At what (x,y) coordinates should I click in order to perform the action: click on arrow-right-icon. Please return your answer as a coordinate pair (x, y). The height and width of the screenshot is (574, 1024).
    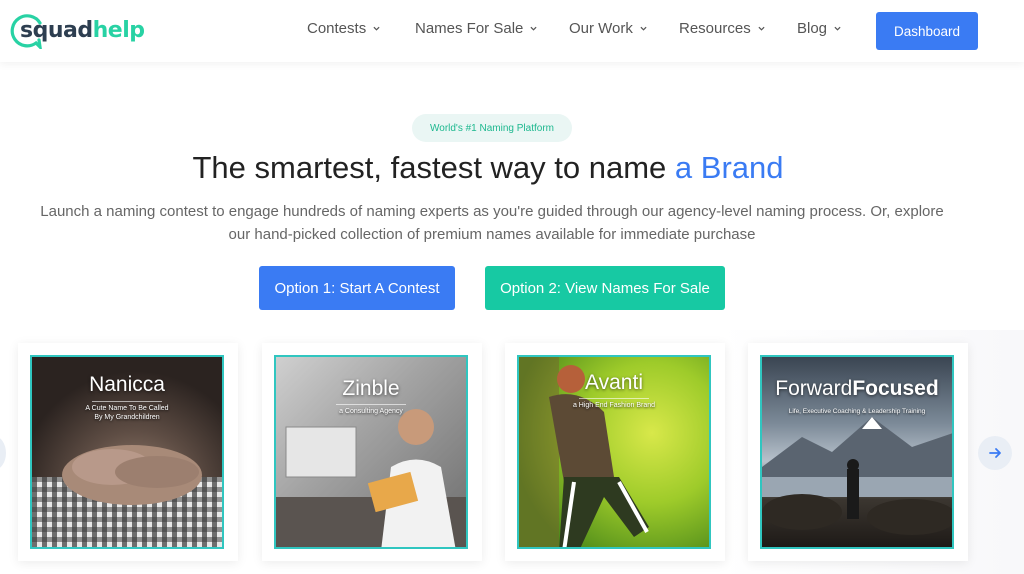
    Looking at the image, I should click on (995, 453).